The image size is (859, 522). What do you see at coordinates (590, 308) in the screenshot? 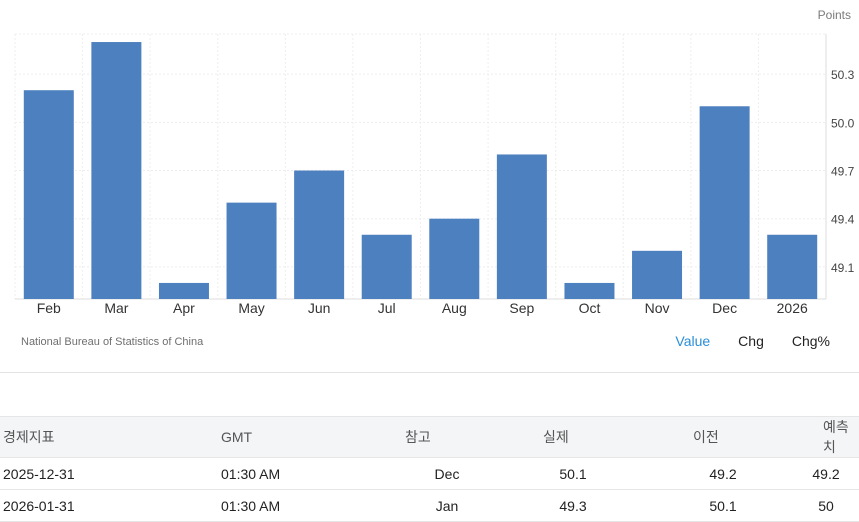
I see `x-tick-label: Oct` at bounding box center [590, 308].